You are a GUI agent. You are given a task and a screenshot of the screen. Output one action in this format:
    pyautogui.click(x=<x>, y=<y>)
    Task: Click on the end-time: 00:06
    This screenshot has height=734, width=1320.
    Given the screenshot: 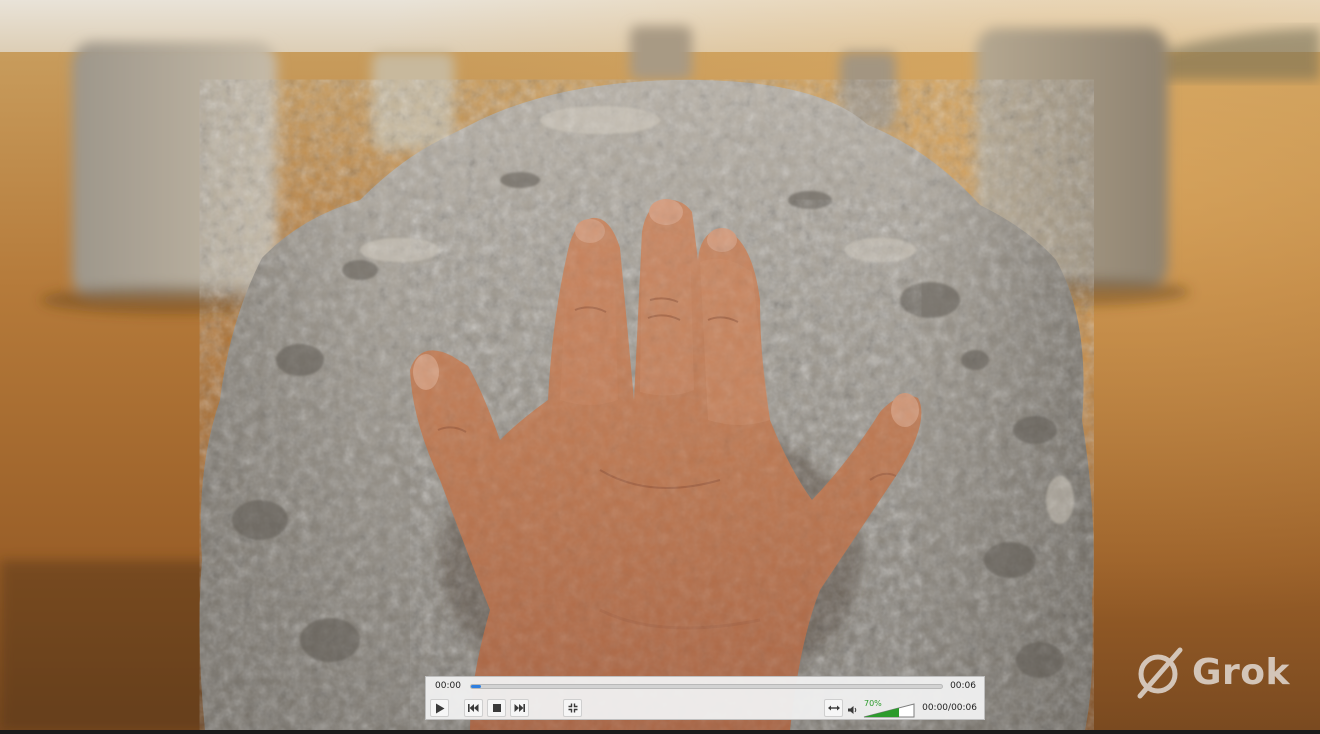 What is the action you would take?
    pyautogui.click(x=963, y=686)
    